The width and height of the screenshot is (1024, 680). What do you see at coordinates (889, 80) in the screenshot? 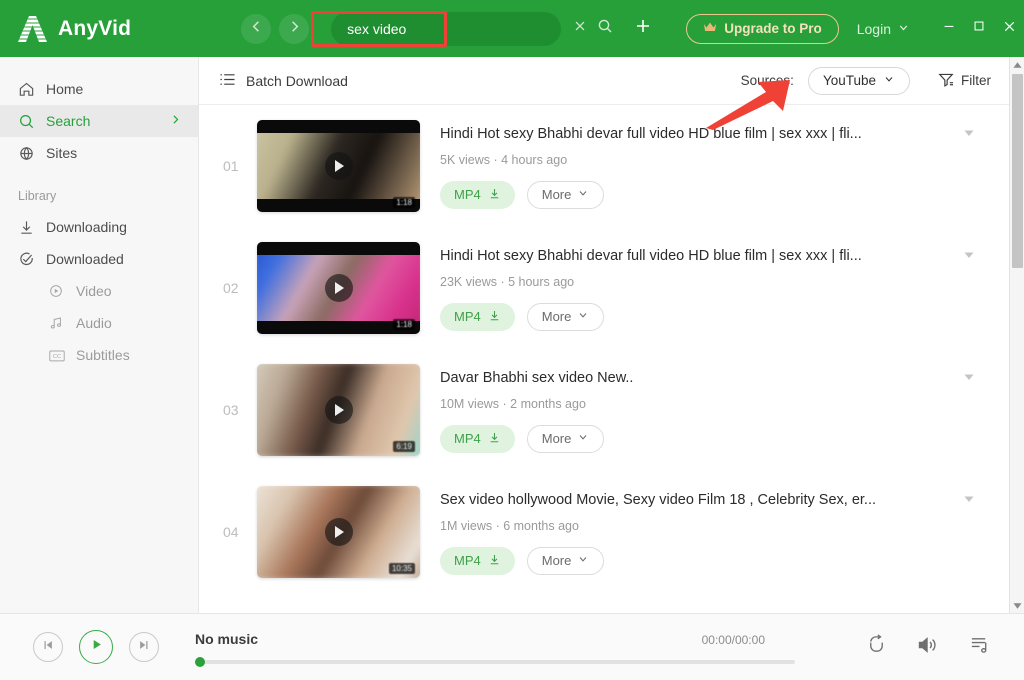
I see `chevron-down-icon` at bounding box center [889, 80].